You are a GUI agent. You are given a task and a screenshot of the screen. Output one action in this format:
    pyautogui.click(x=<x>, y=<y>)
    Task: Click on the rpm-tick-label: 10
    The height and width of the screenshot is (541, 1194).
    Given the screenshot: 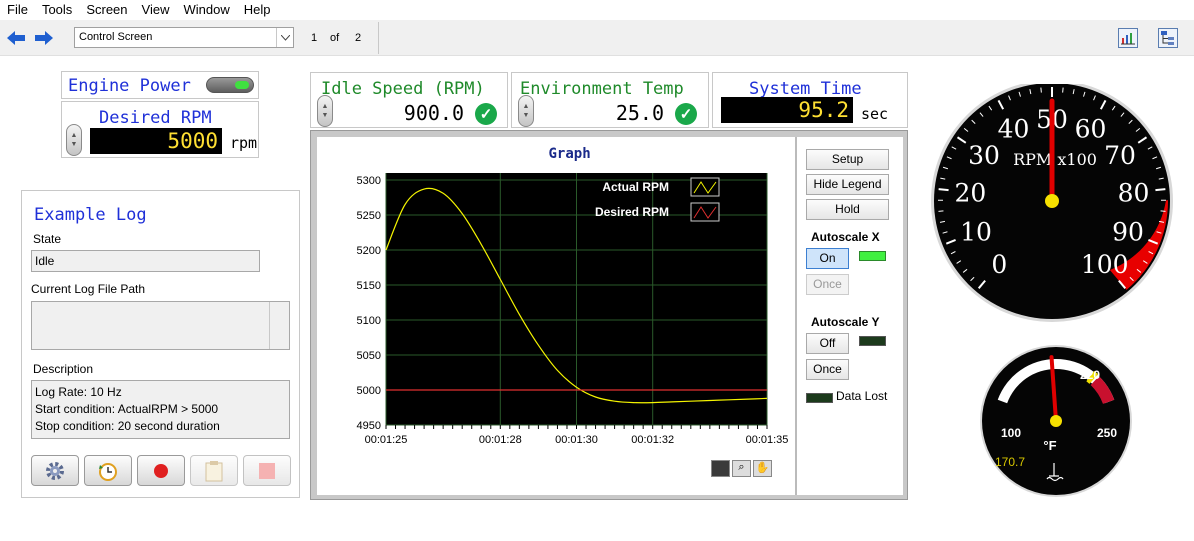 What is the action you would take?
    pyautogui.click(x=976, y=232)
    